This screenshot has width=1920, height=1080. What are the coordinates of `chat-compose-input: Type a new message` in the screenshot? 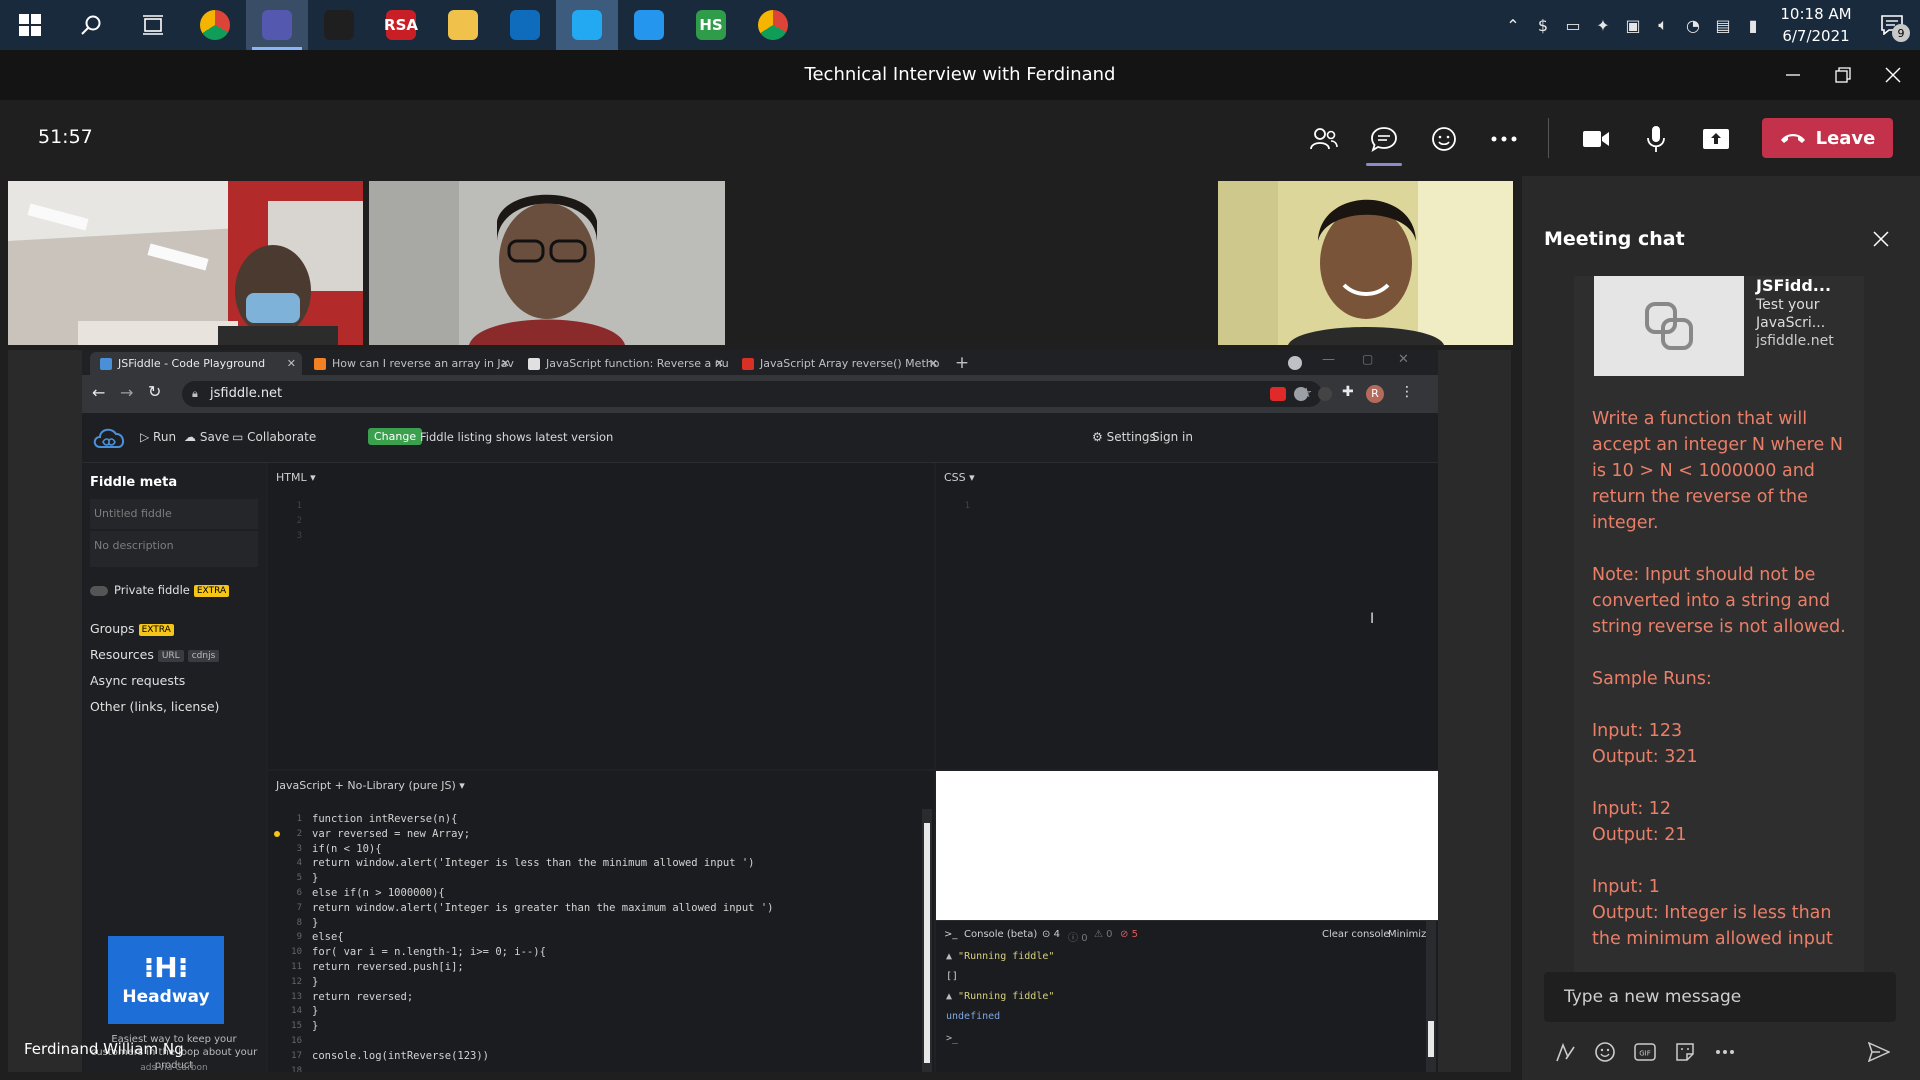 It's located at (1720, 997).